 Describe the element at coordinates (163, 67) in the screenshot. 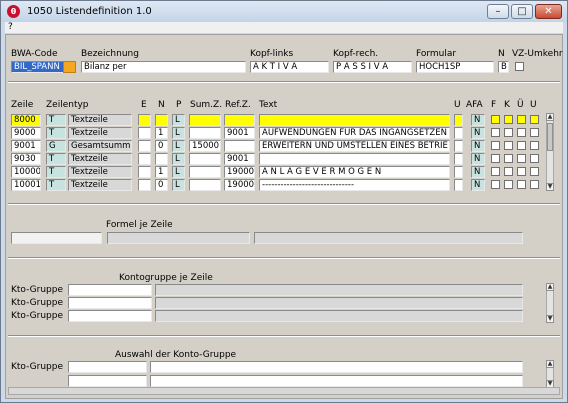

I see `bezeichnung-field: Bilanz per` at that location.